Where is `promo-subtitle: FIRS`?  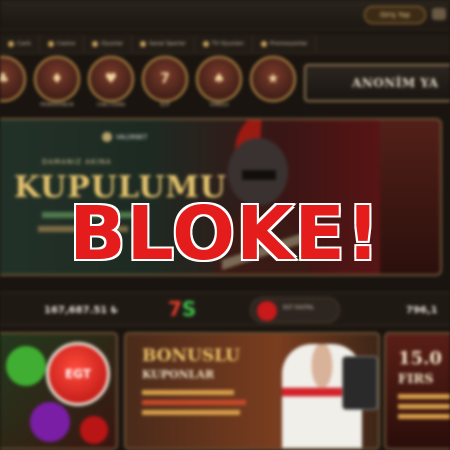
promo-subtitle: FIRS is located at coordinates (416, 379).